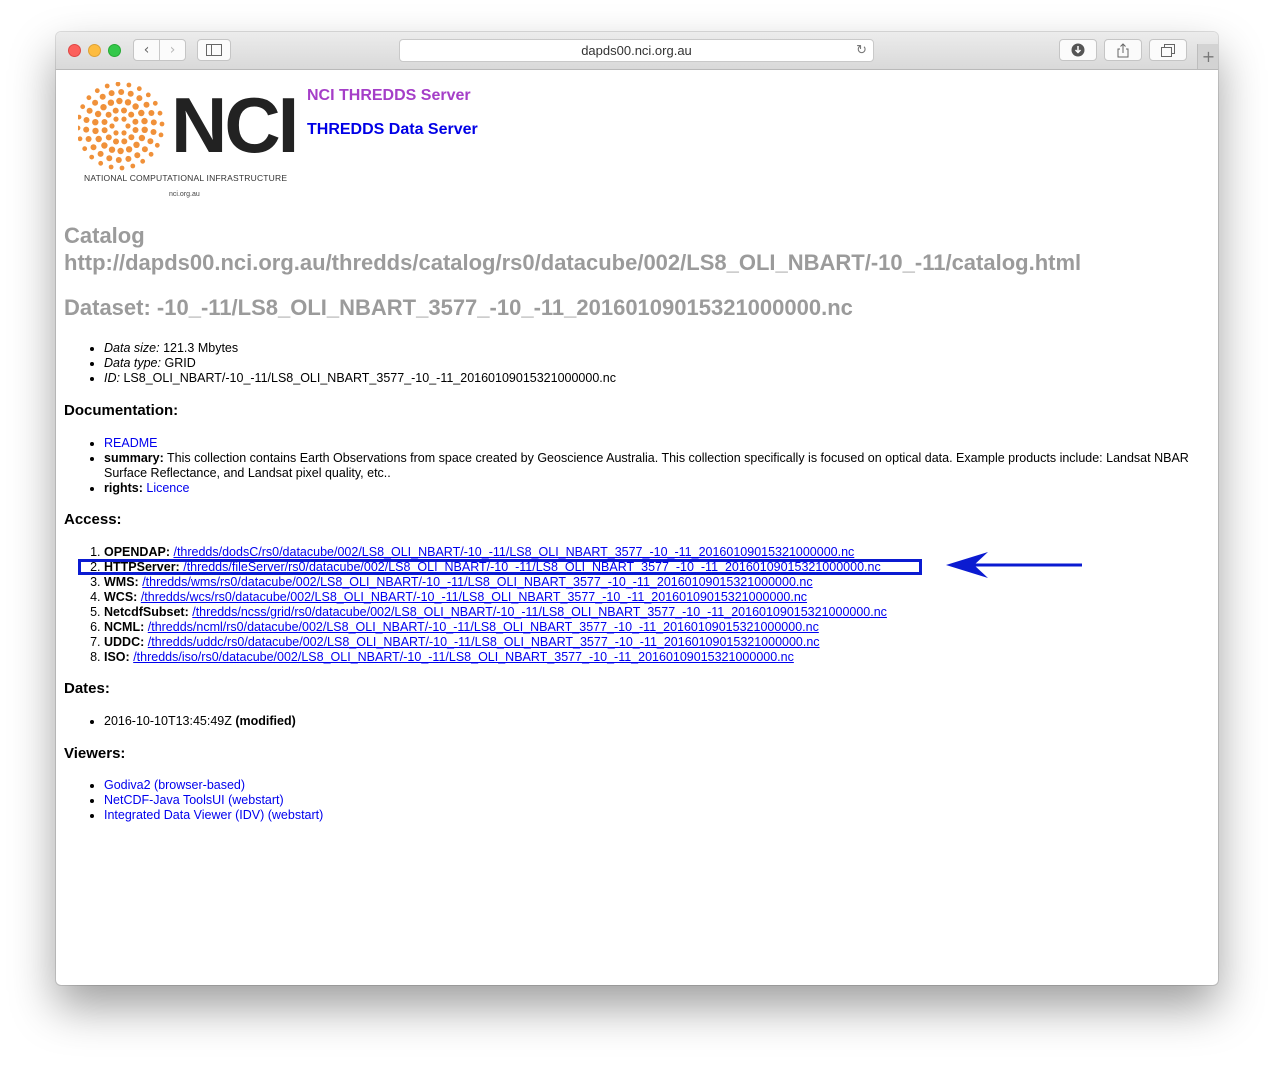 The image size is (1274, 1066). I want to click on documentation-heading: Documentation:, so click(121, 410).